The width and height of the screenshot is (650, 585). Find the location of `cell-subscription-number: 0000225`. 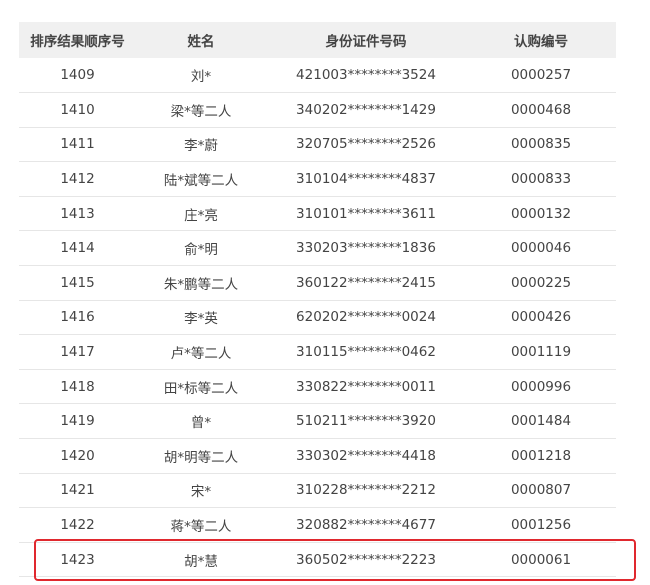

cell-subscription-number: 0000225 is located at coordinates (541, 283).